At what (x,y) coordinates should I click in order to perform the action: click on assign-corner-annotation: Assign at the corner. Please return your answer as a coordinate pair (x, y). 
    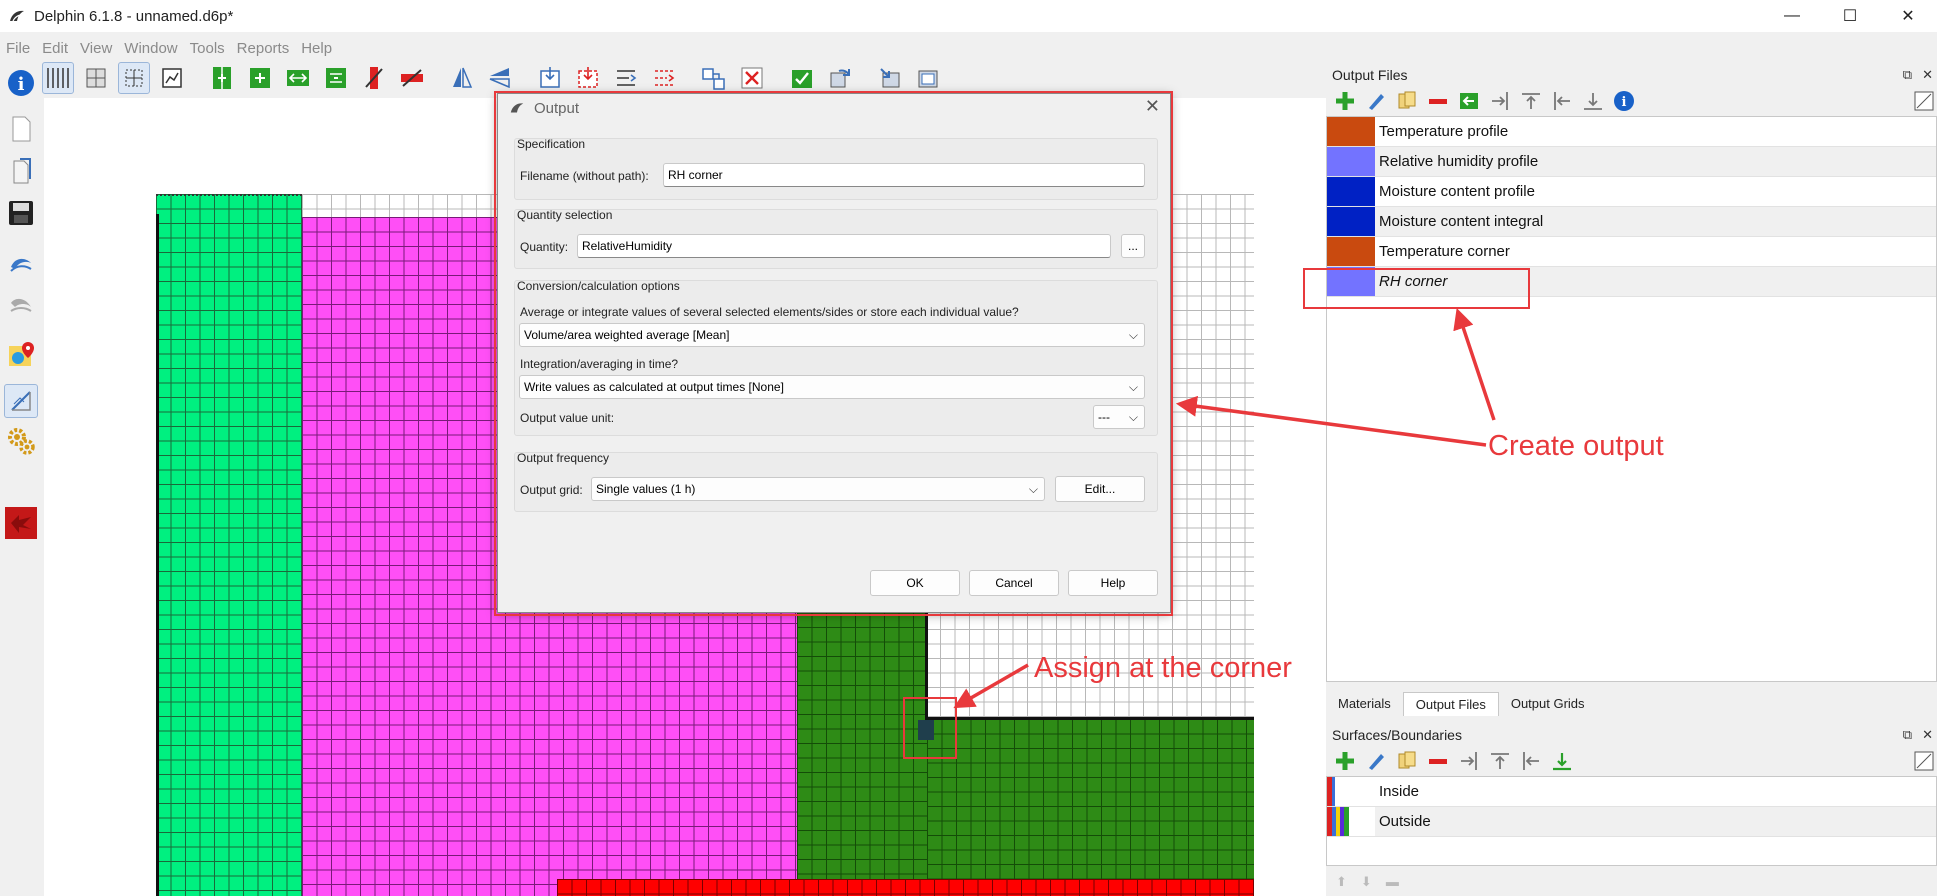
    Looking at the image, I should click on (1163, 668).